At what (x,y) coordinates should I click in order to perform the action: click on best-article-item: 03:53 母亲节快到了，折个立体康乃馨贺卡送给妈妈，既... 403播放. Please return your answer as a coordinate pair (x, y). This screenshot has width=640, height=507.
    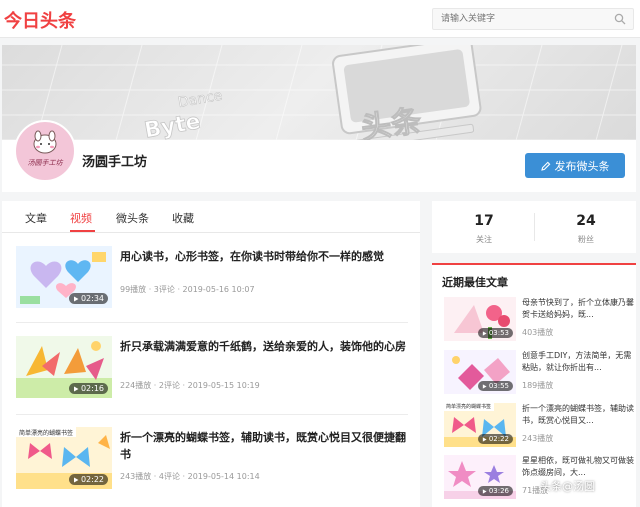
    Looking at the image, I should click on (539, 320).